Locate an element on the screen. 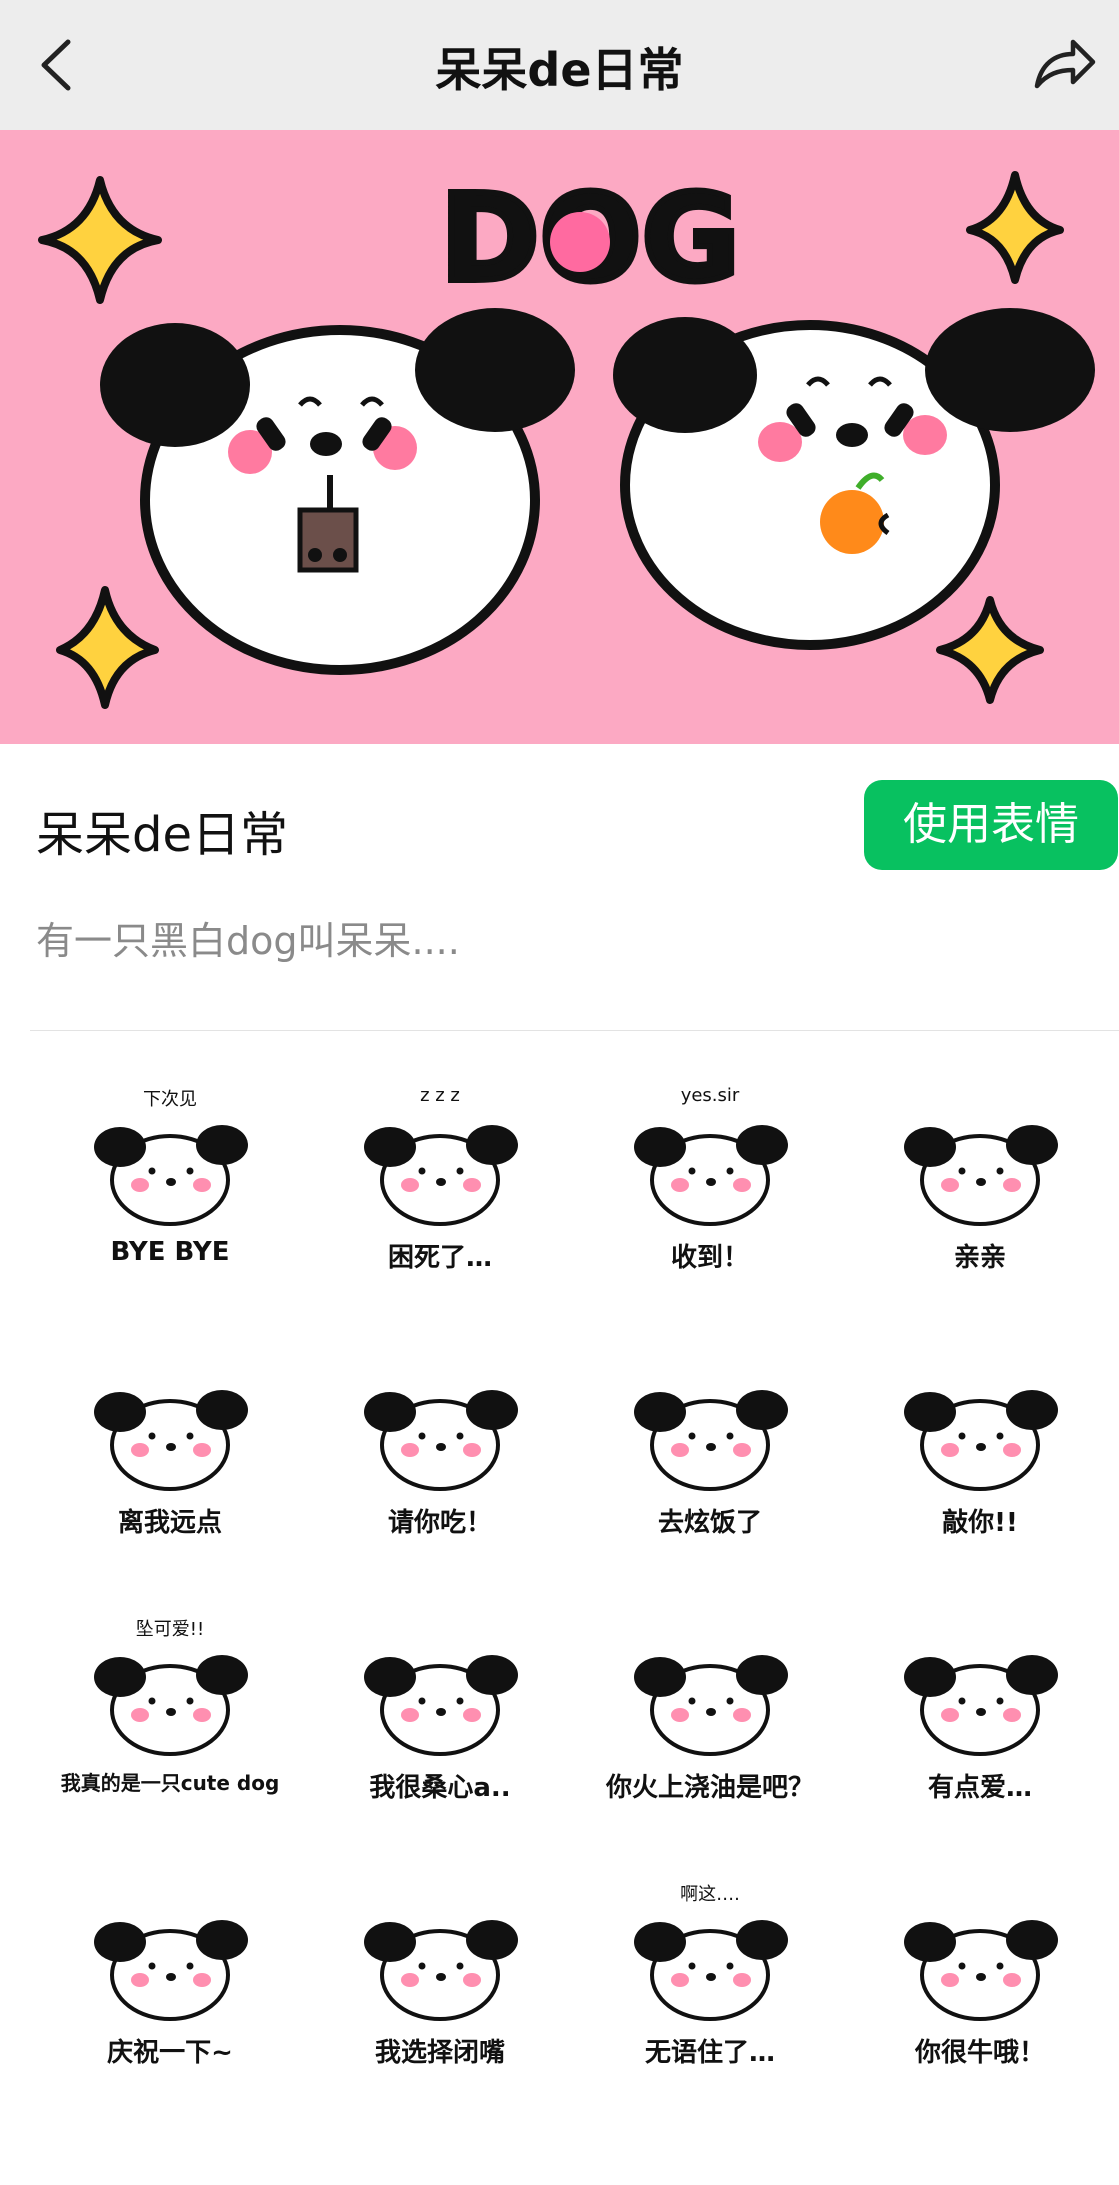 This screenshot has height=2185, width=1119. sticker-caption: 请你吃！ is located at coordinates (439, 1523).